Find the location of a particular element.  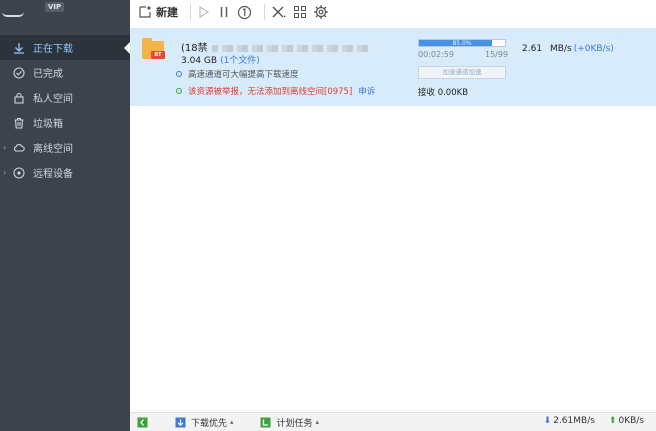

task-size: 3.04 GB (1个文件) is located at coordinates (220, 59).